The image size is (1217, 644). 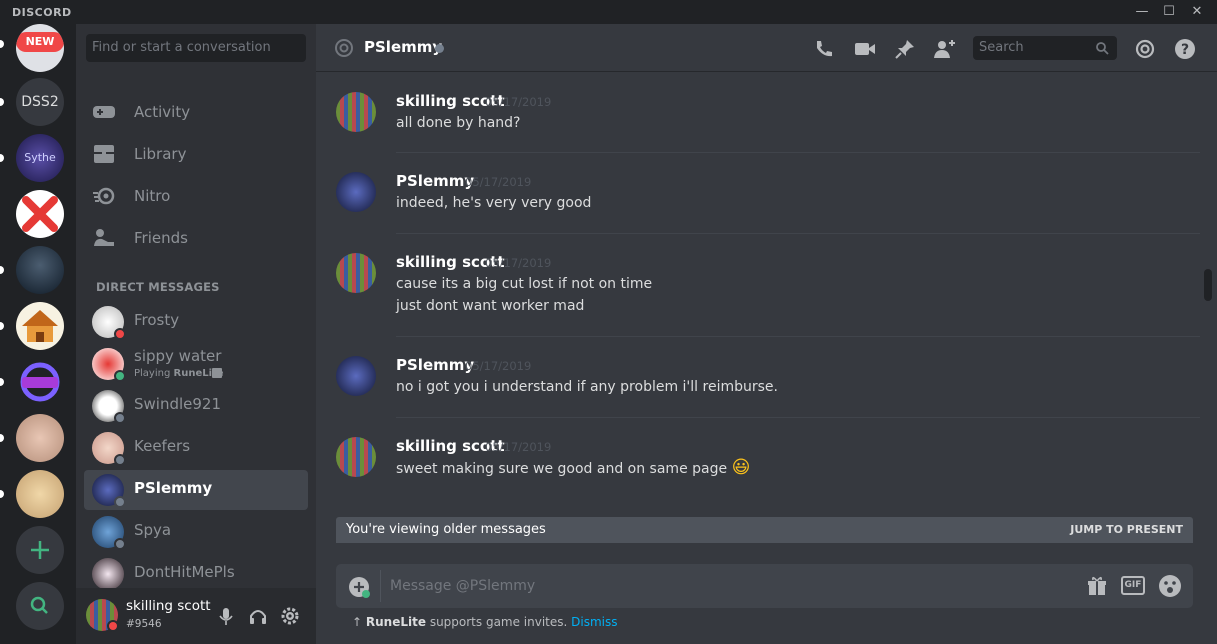 What do you see at coordinates (197, 238) in the screenshot?
I see `nav-friends: Friends` at bounding box center [197, 238].